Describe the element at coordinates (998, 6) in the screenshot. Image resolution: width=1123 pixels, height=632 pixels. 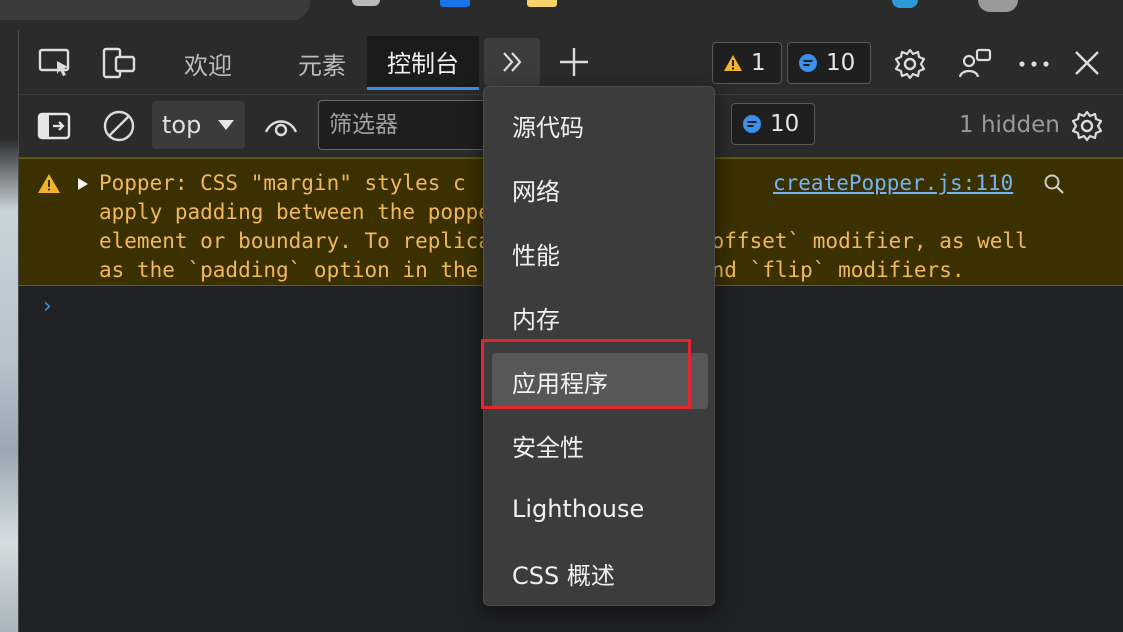
I see `profile-avatar` at that location.